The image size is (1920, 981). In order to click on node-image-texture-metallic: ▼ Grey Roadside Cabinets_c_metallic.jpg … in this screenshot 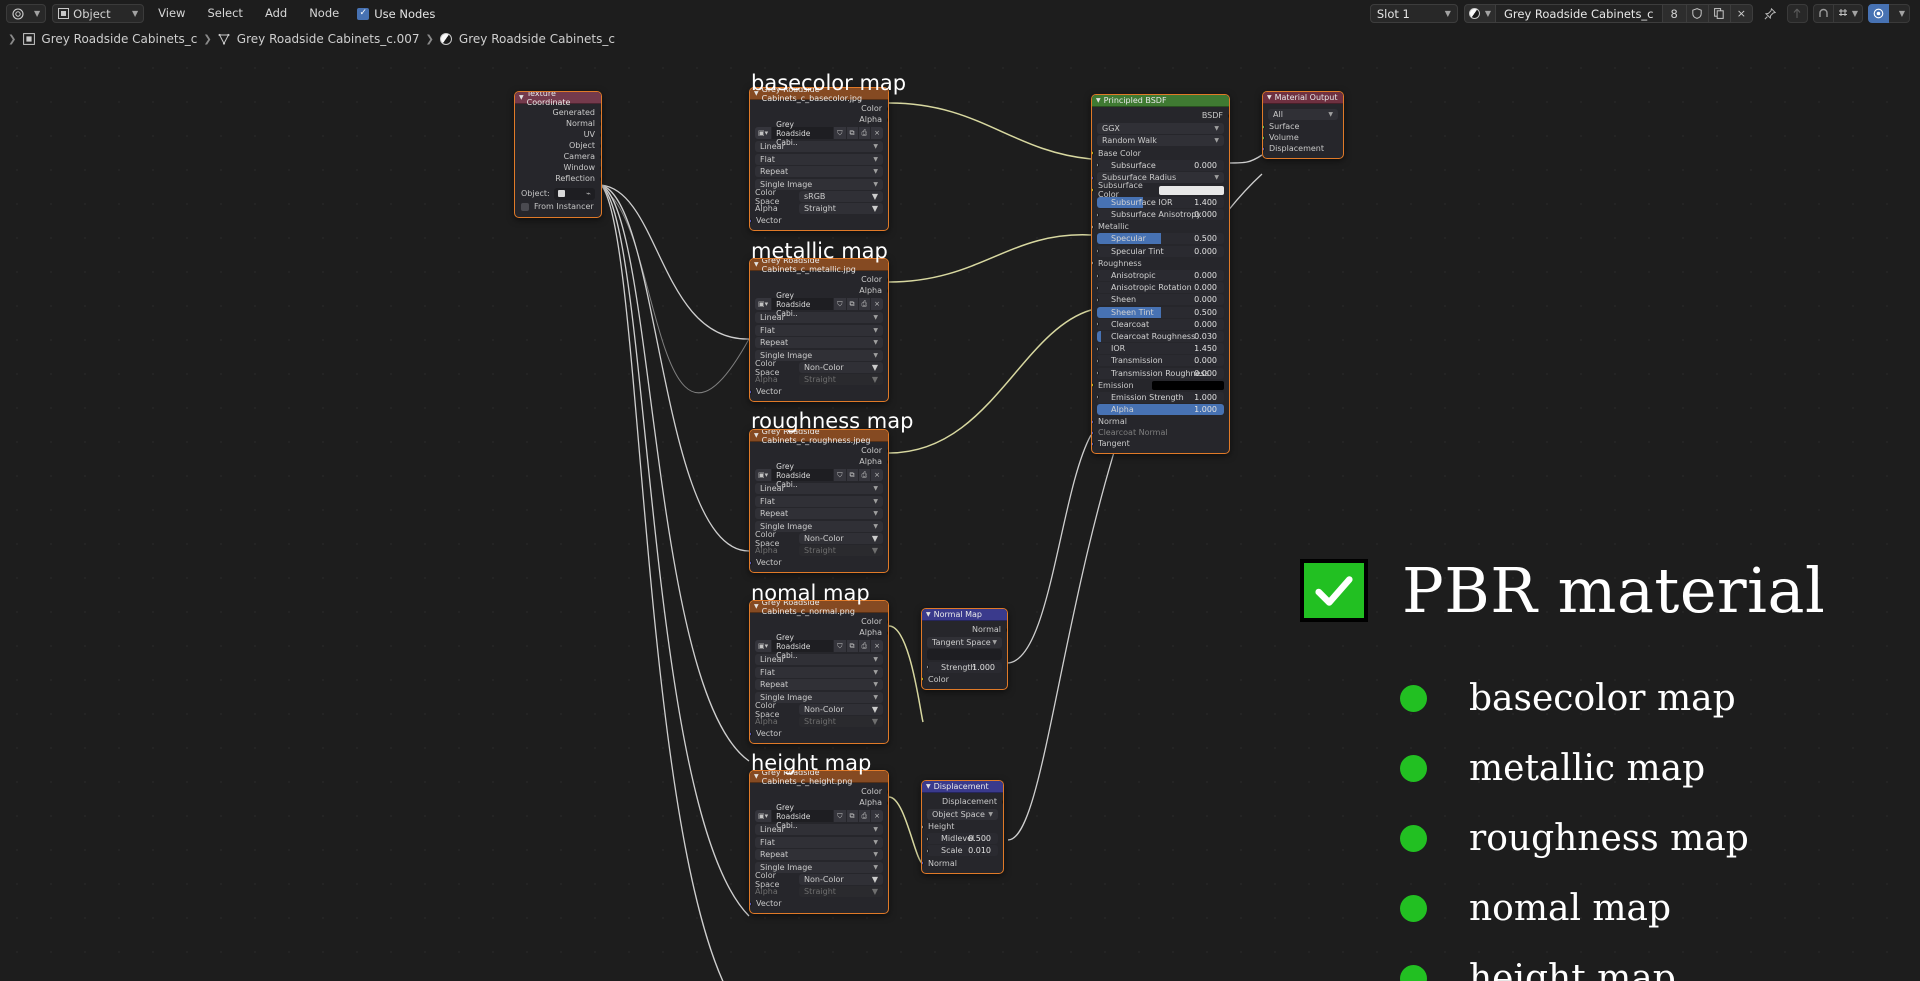, I will do `click(819, 330)`.